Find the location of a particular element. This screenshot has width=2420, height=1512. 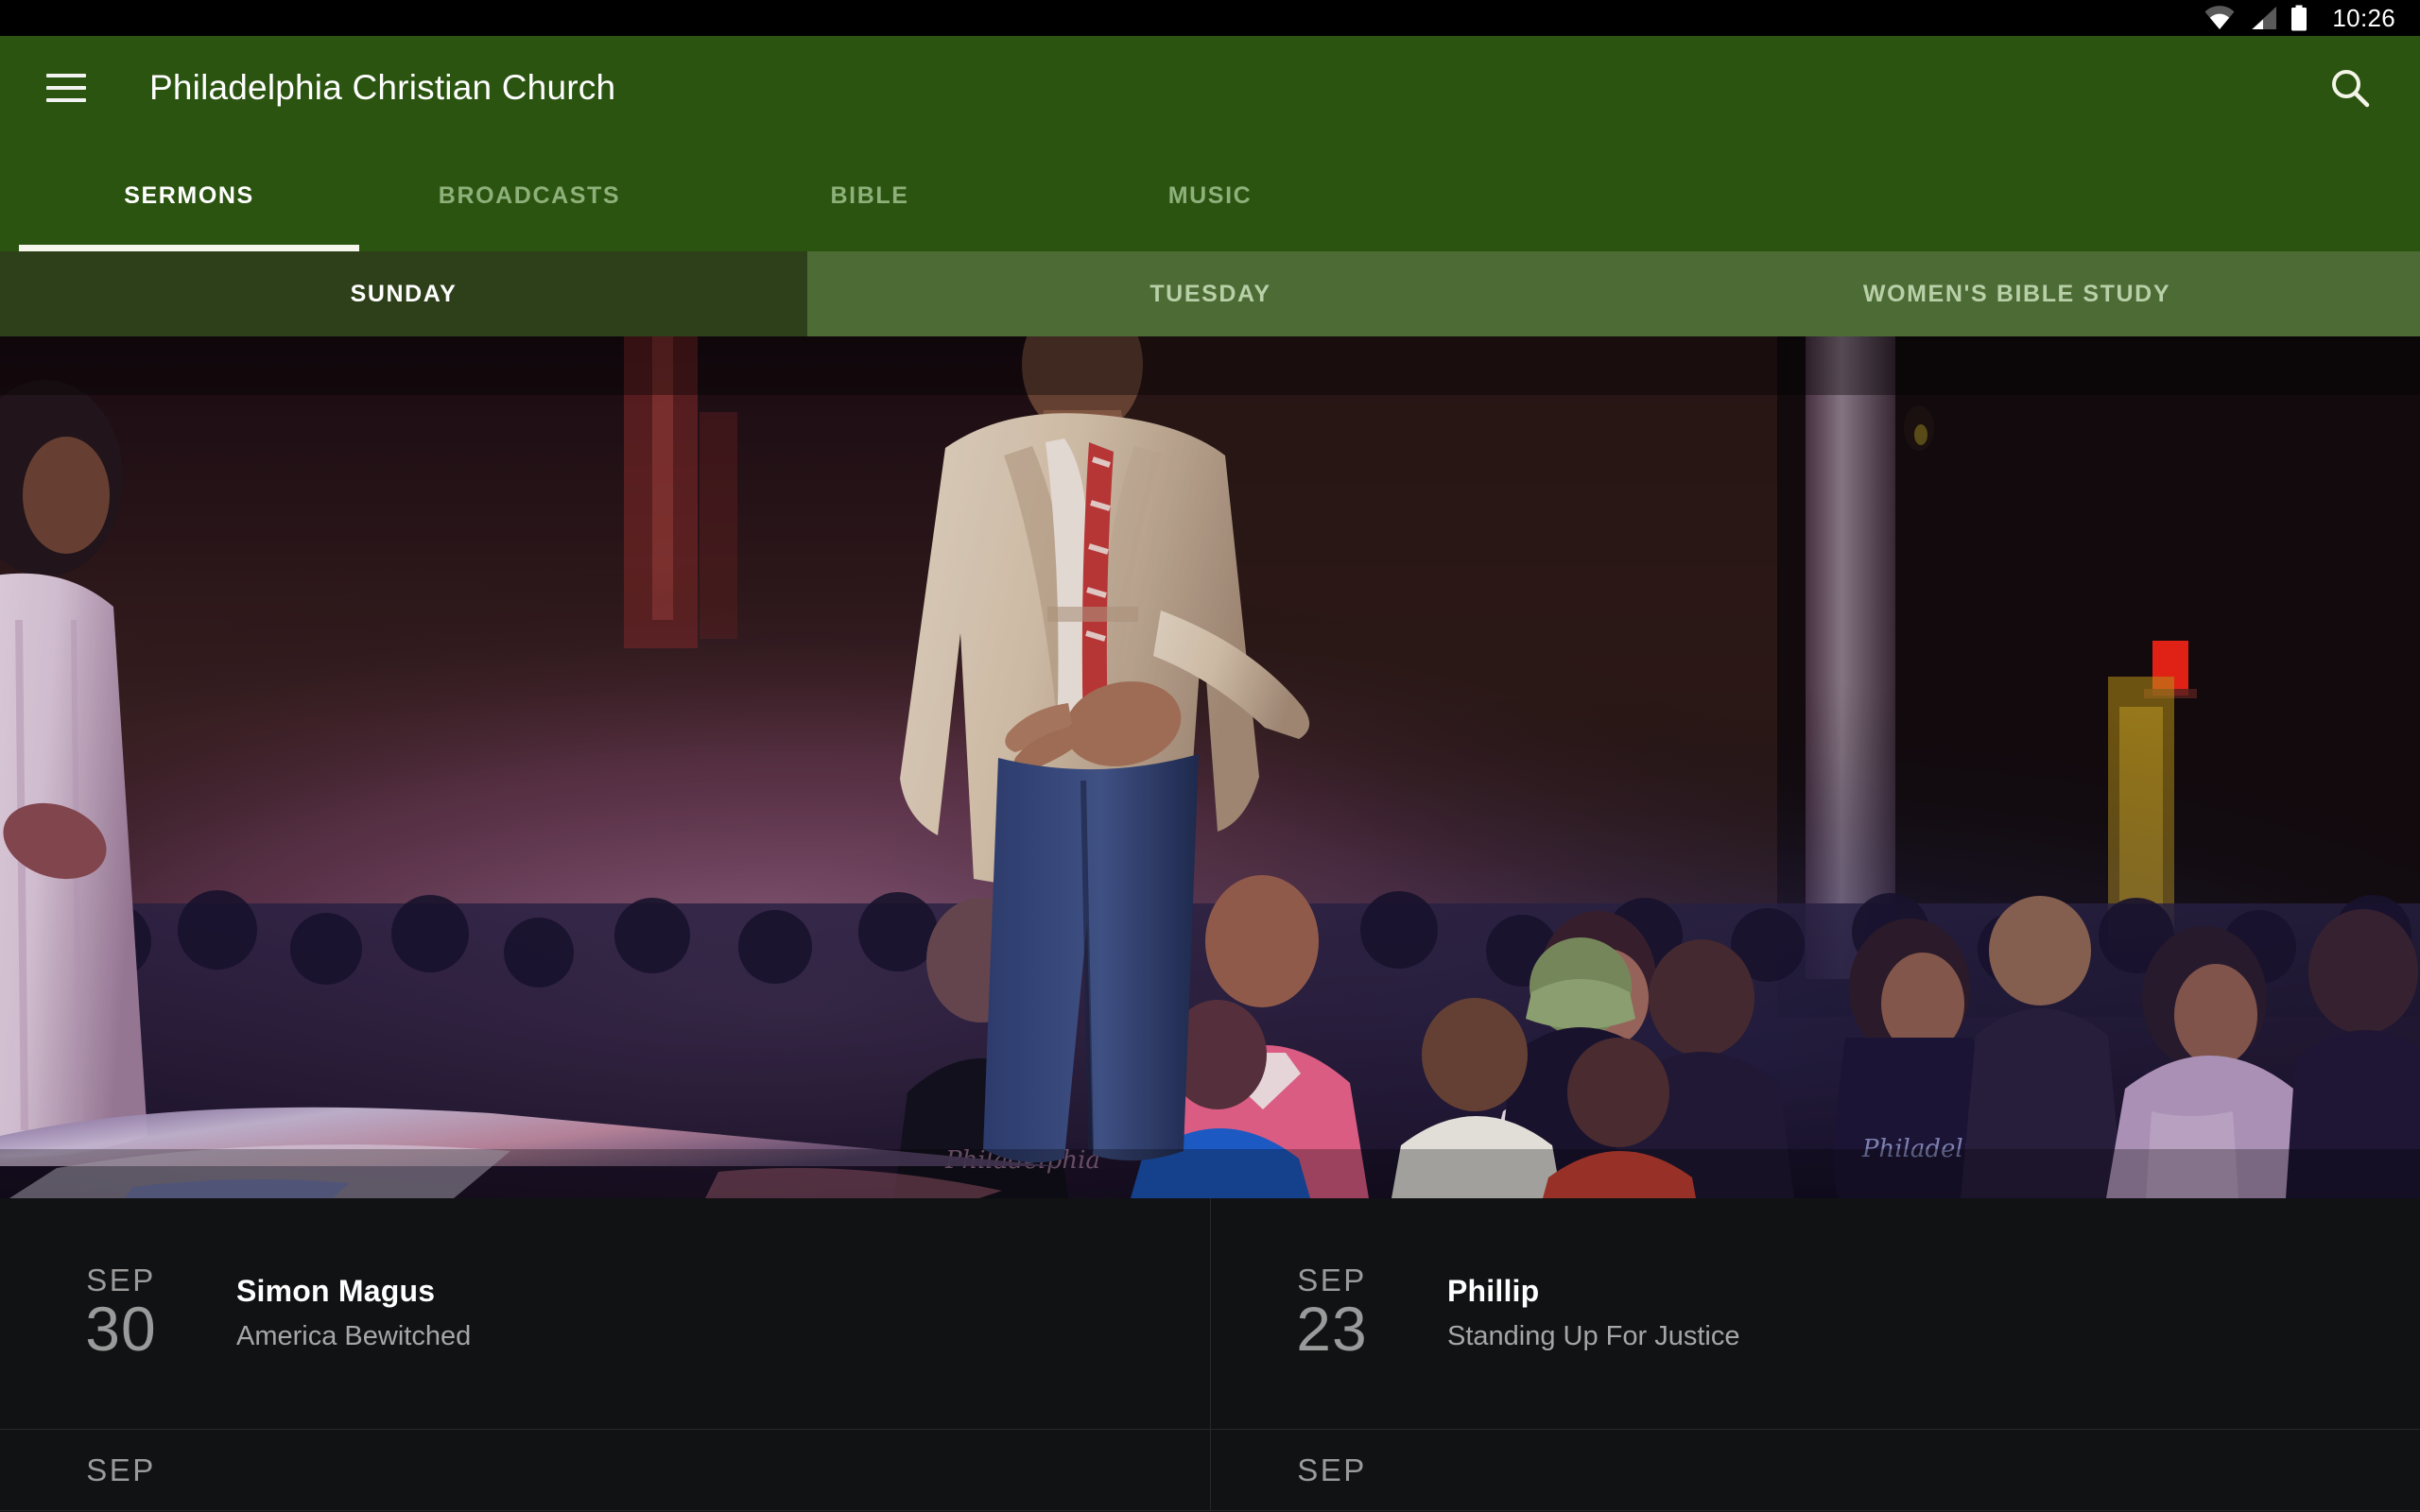

tab-music-label: MUSIC is located at coordinates (1210, 195).